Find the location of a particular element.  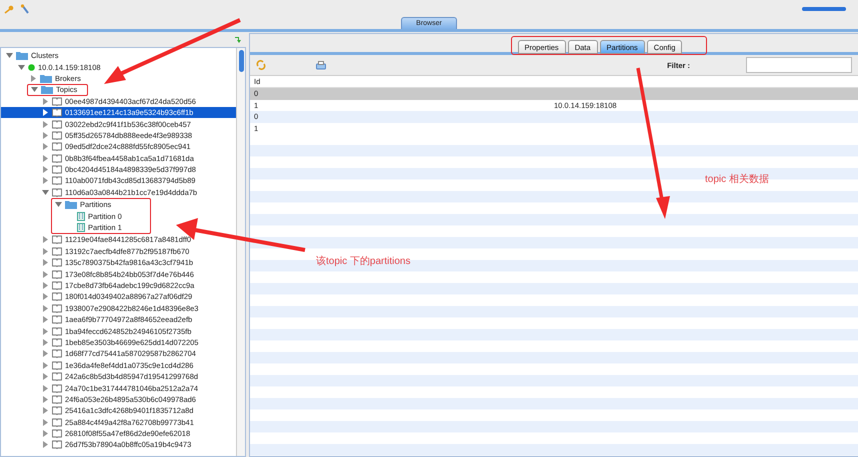

key-icon is located at coordinates (9, 9).